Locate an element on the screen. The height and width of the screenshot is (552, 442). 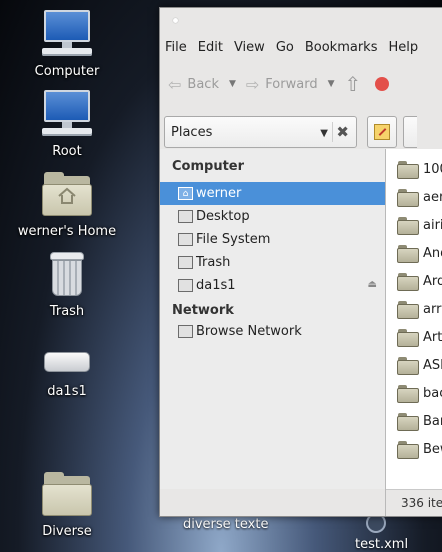
list-item: bac is located at coordinates (414, 393).